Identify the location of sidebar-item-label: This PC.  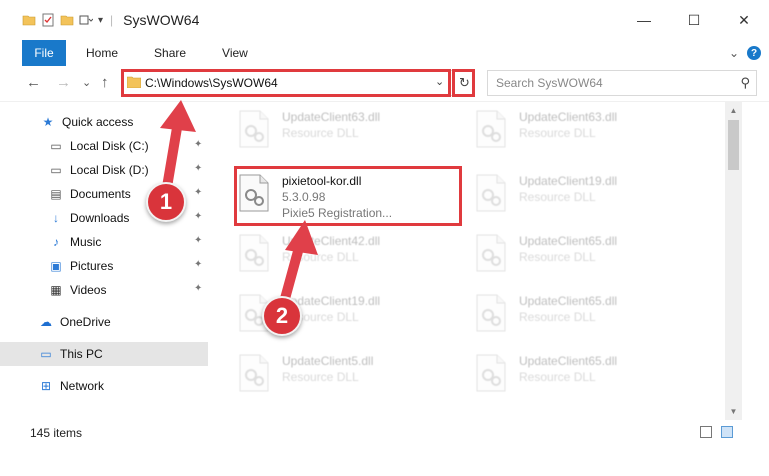
(81, 354).